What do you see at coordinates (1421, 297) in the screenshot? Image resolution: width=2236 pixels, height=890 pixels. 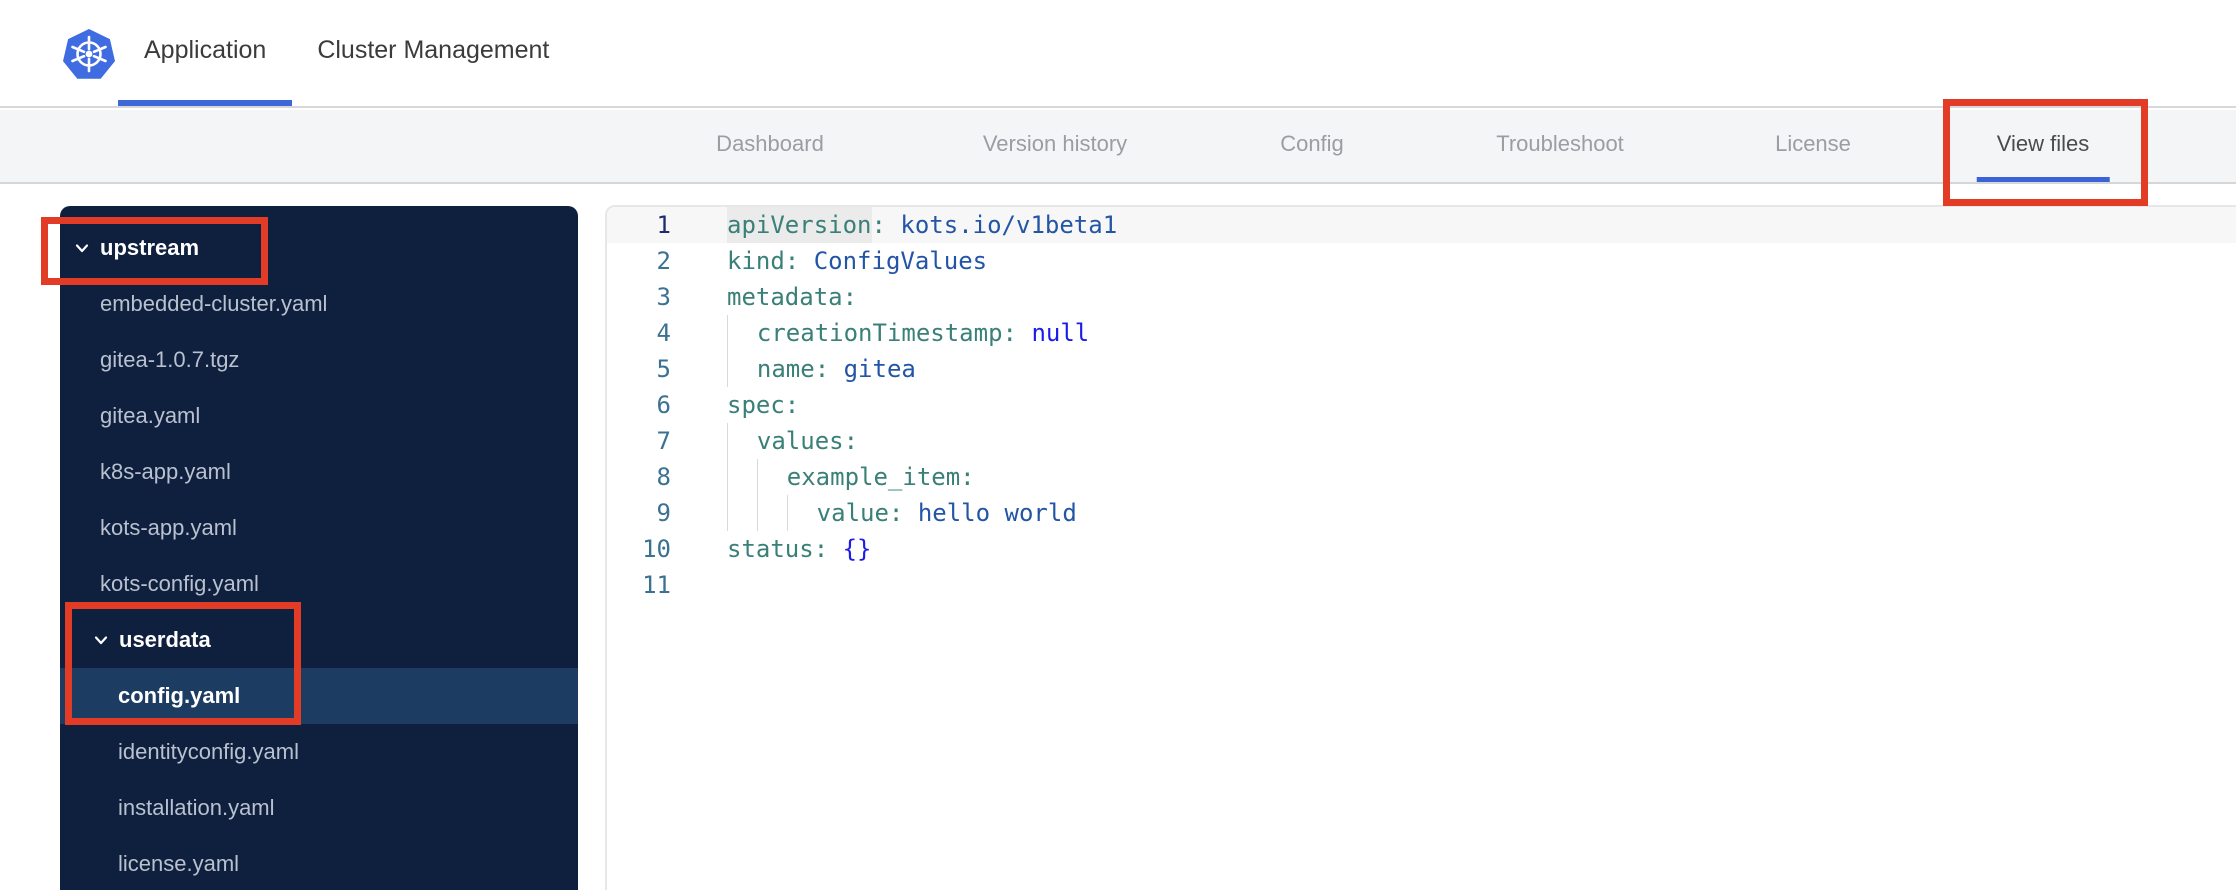 I see `code-line: 3 metadata:` at bounding box center [1421, 297].